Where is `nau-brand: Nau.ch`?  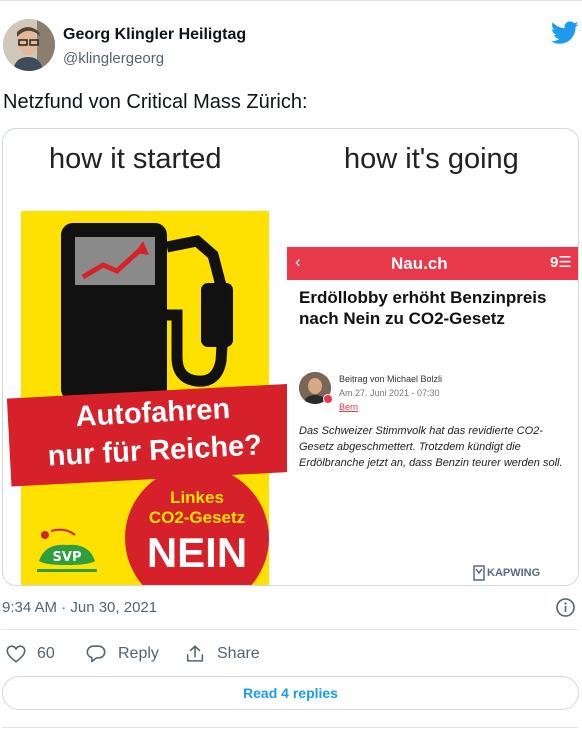 nau-brand: Nau.ch is located at coordinates (419, 263).